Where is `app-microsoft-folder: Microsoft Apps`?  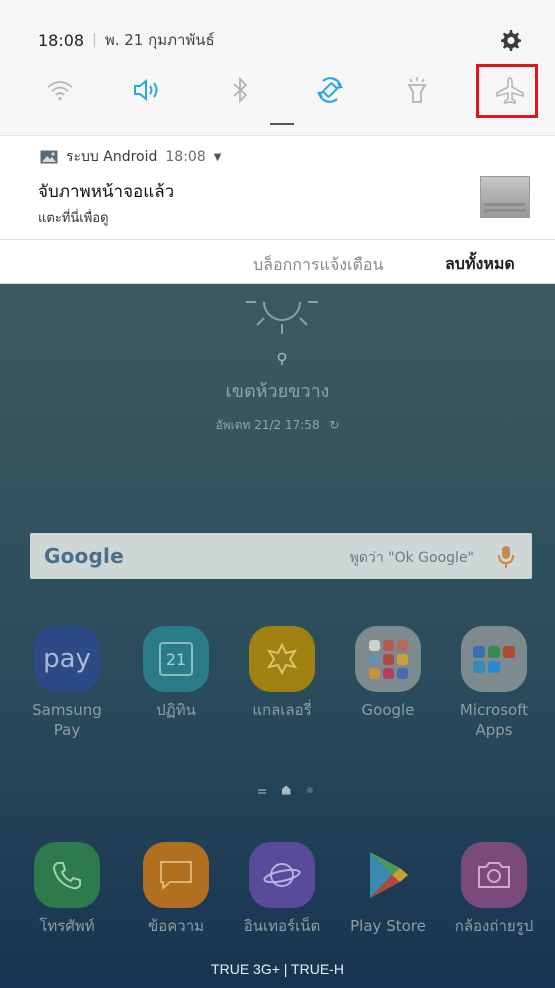
app-microsoft-folder: Microsoft Apps is located at coordinates (494, 683).